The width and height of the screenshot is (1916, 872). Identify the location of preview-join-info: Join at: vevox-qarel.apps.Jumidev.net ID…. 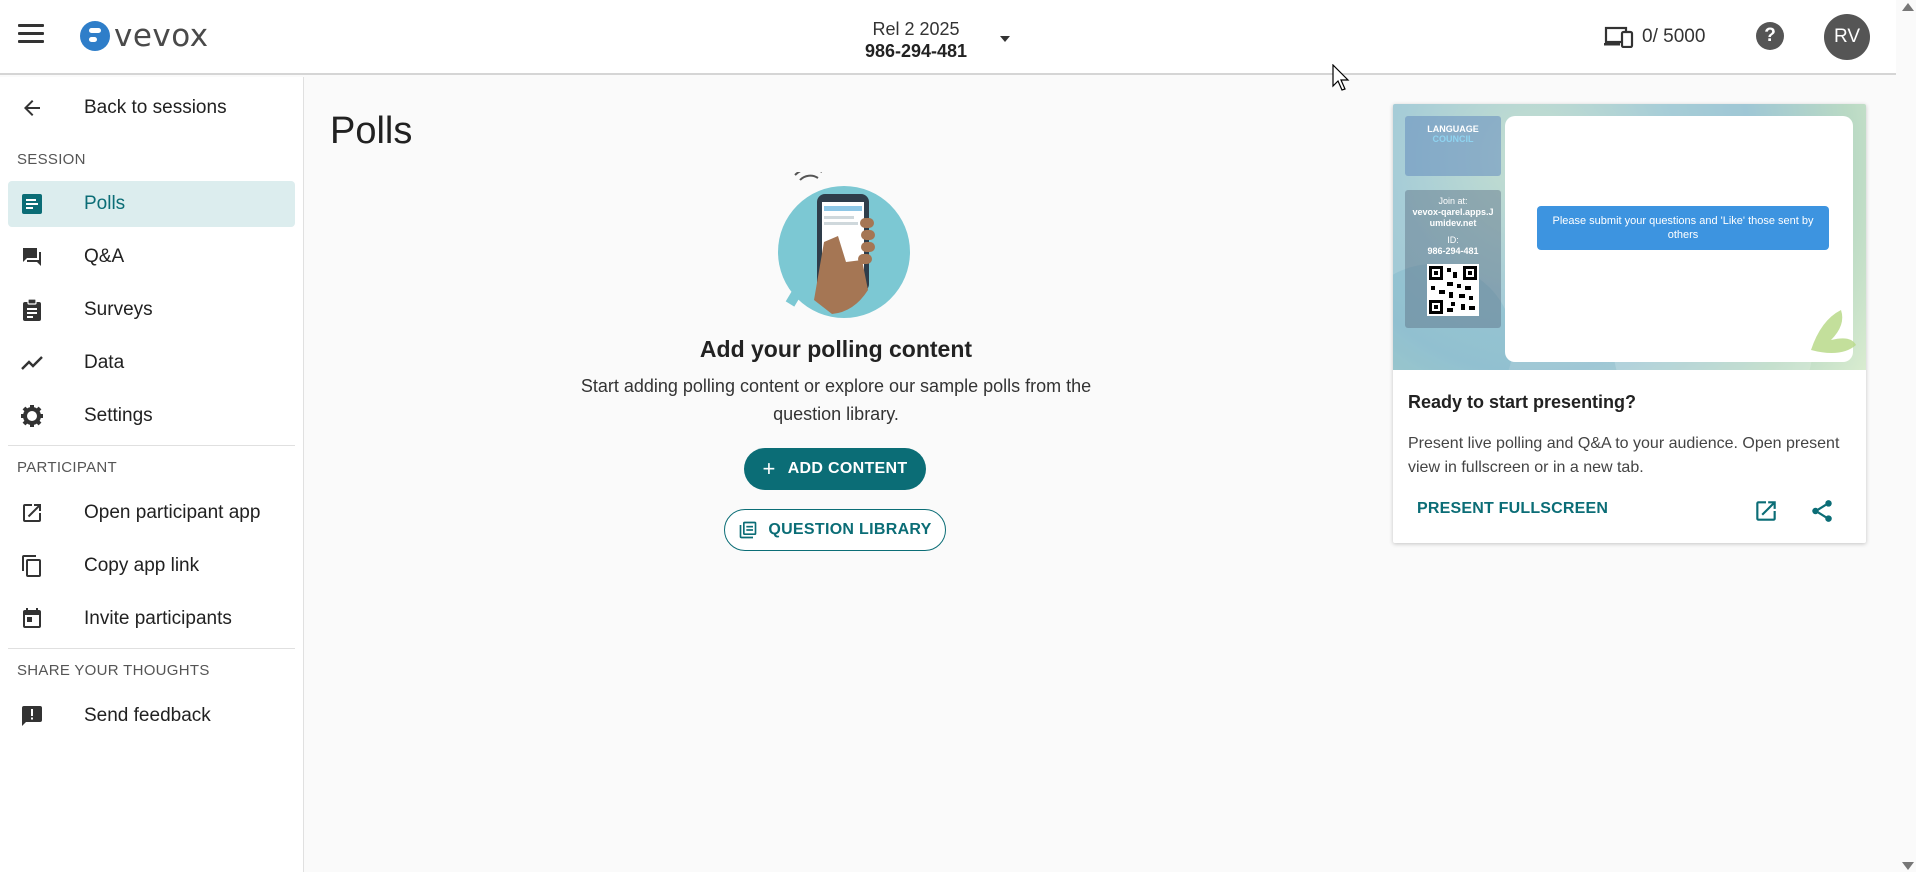
(1453, 259).